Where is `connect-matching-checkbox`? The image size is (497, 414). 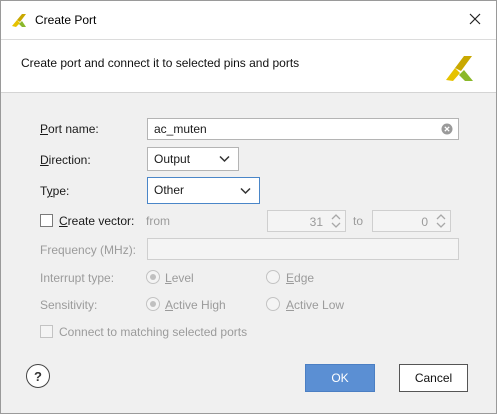
connect-matching-checkbox is located at coordinates (46, 331).